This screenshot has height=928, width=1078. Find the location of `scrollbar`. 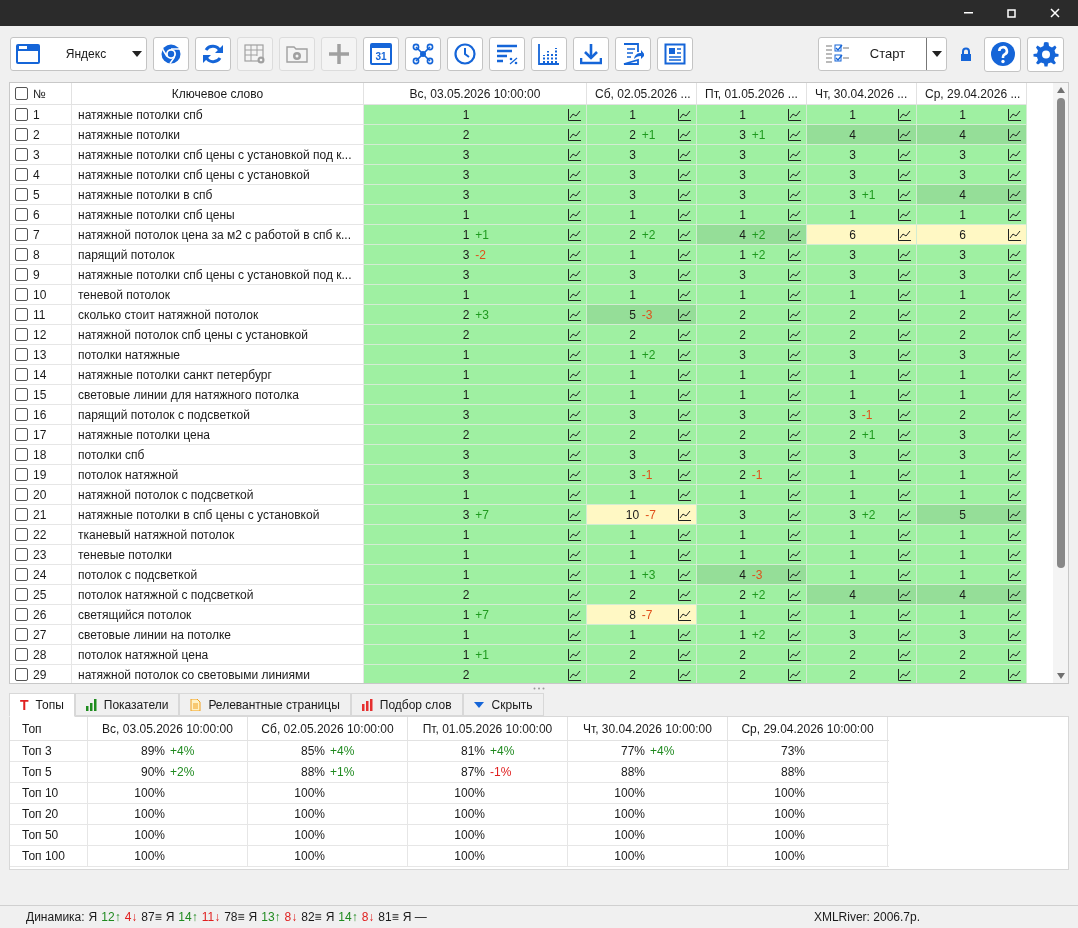

scrollbar is located at coordinates (1060, 383).